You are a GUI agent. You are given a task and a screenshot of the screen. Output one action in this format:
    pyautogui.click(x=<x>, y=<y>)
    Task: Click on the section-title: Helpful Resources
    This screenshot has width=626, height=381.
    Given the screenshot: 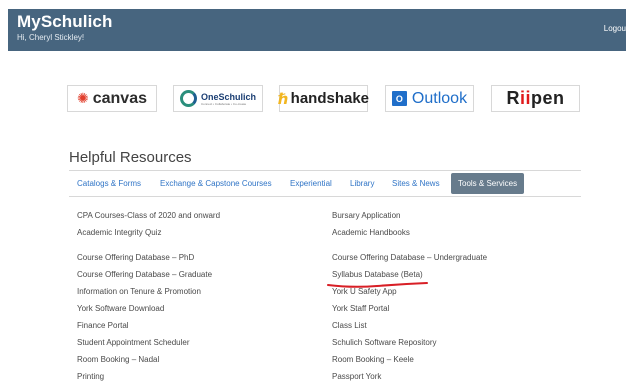 What is the action you would take?
    pyautogui.click(x=130, y=157)
    